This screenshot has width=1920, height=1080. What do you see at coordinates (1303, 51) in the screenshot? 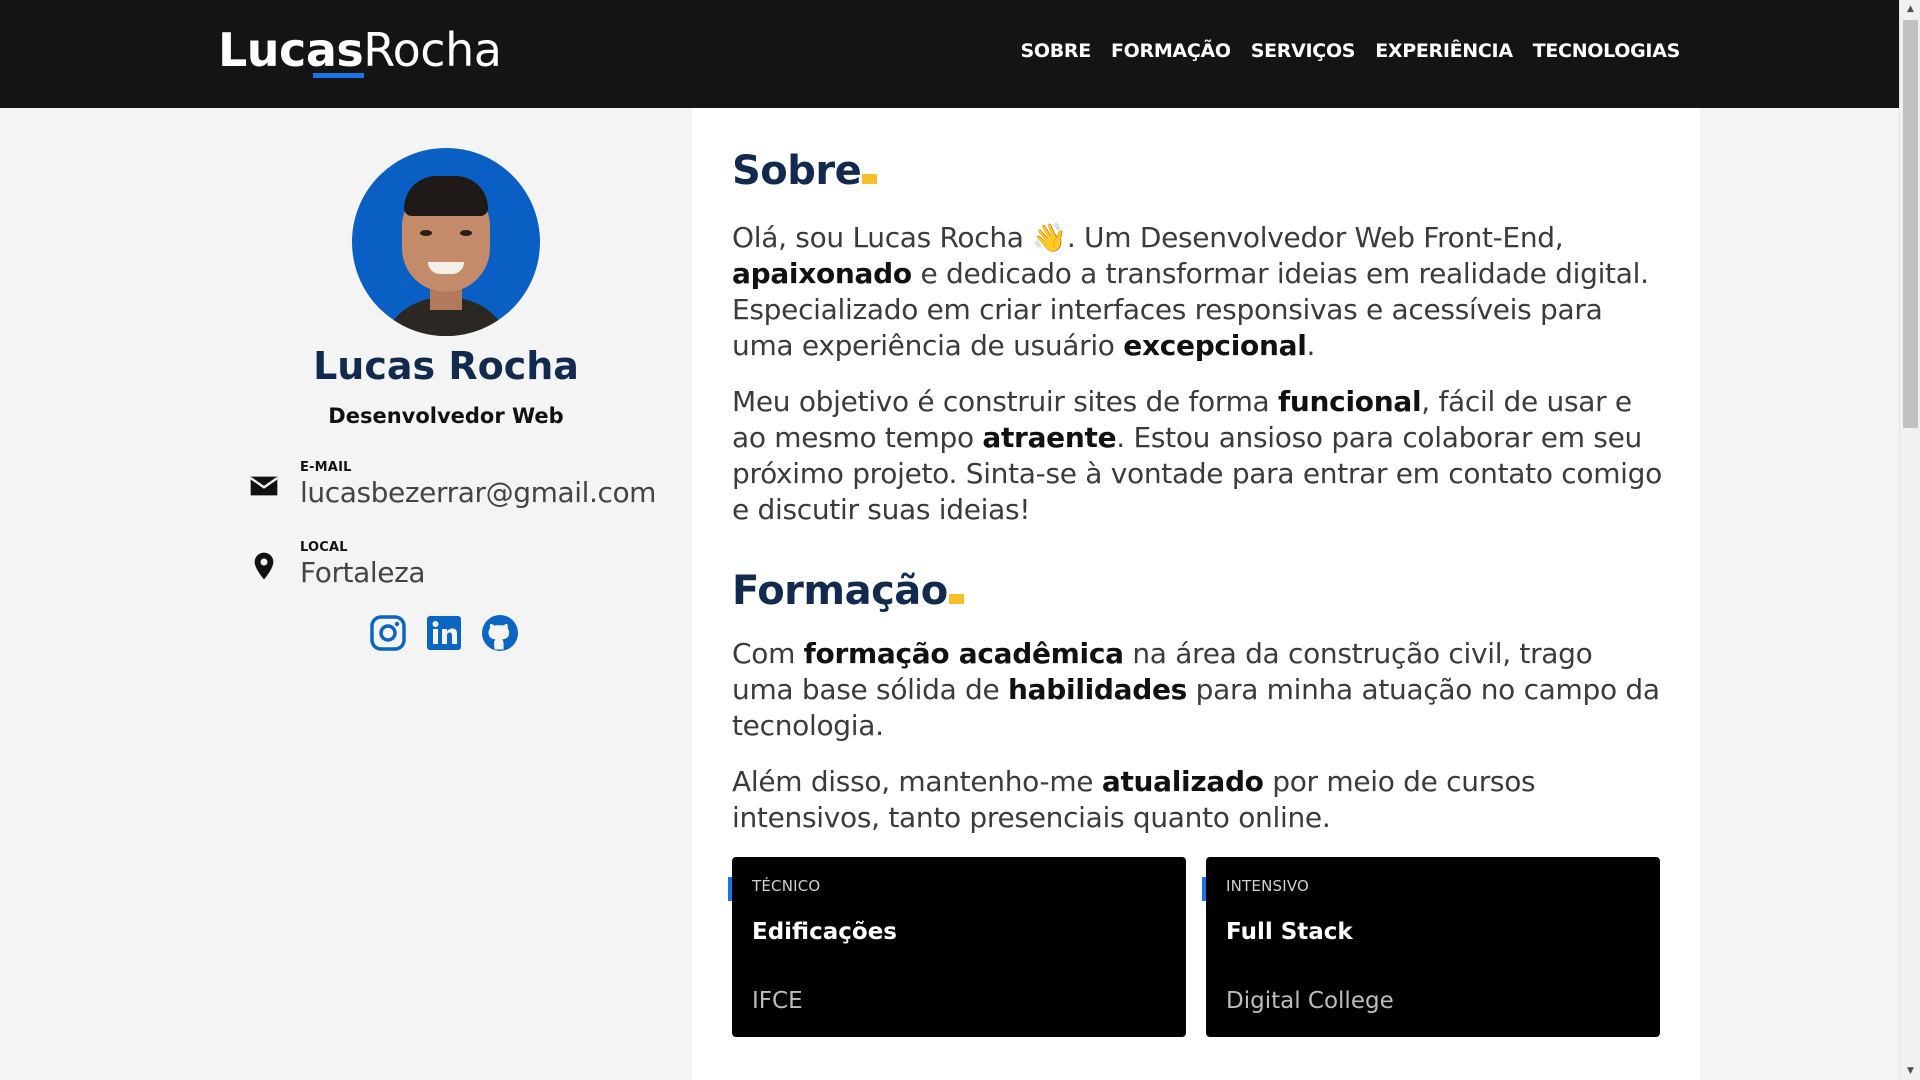
I see `nav-servicos: SERVIÇOS` at bounding box center [1303, 51].